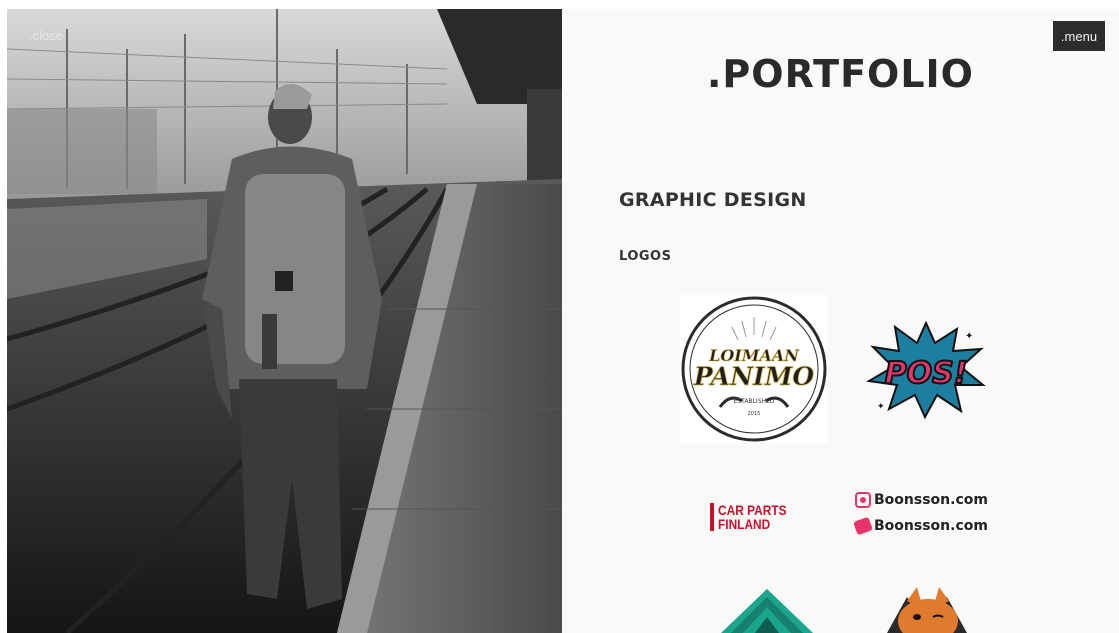 Image resolution: width=1119 pixels, height=633 pixels. Describe the element at coordinates (929, 517) in the screenshot. I see `boonsson-logo: Boonsson.com Boonsson.com` at that location.